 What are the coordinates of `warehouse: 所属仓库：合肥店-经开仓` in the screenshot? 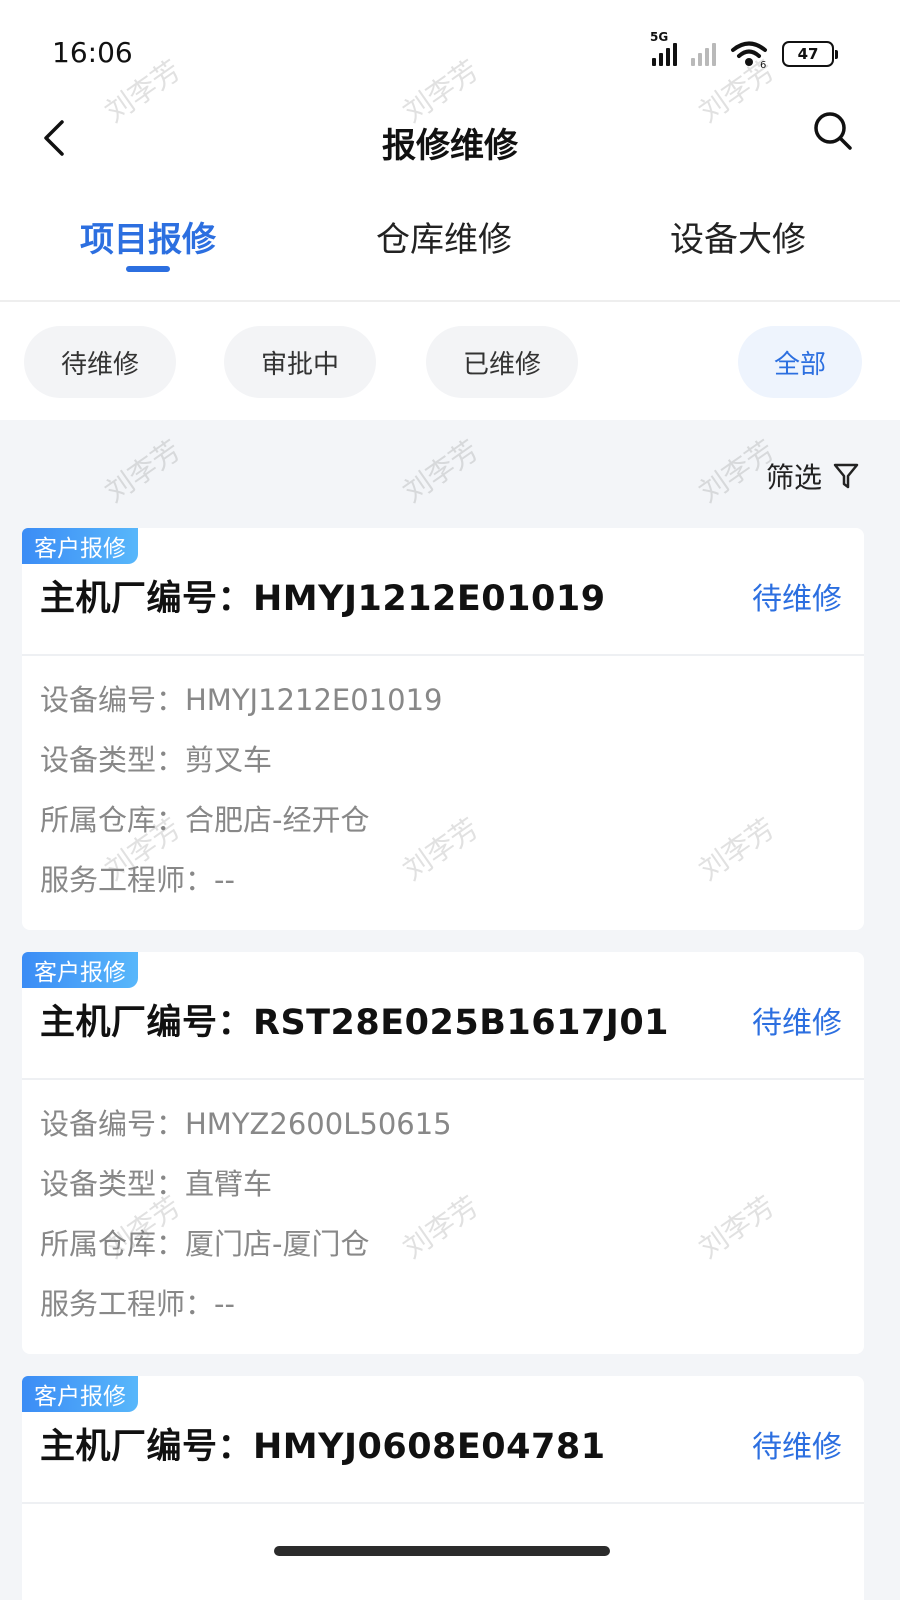 It's located at (205, 820).